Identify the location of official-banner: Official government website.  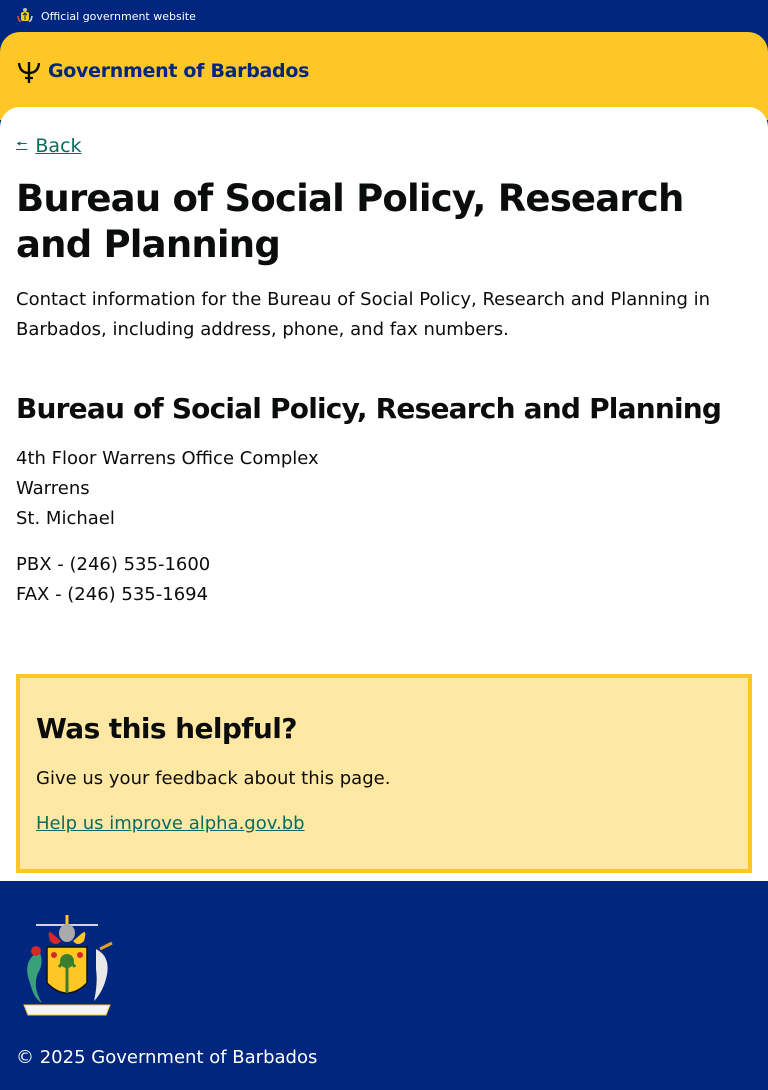
(384, 16).